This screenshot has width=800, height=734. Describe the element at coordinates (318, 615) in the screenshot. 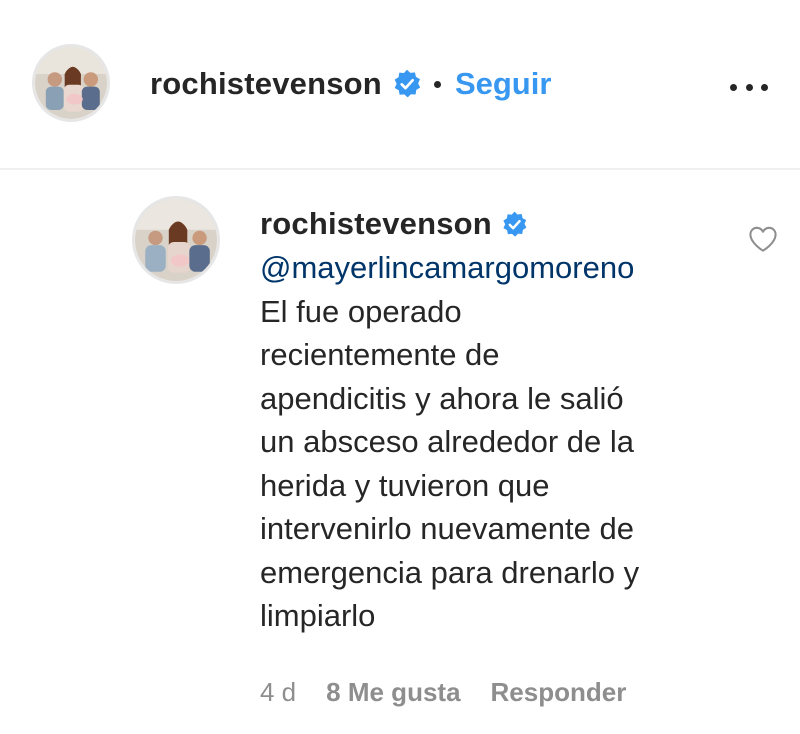

I see `comment-text-line: limpiarlo` at that location.